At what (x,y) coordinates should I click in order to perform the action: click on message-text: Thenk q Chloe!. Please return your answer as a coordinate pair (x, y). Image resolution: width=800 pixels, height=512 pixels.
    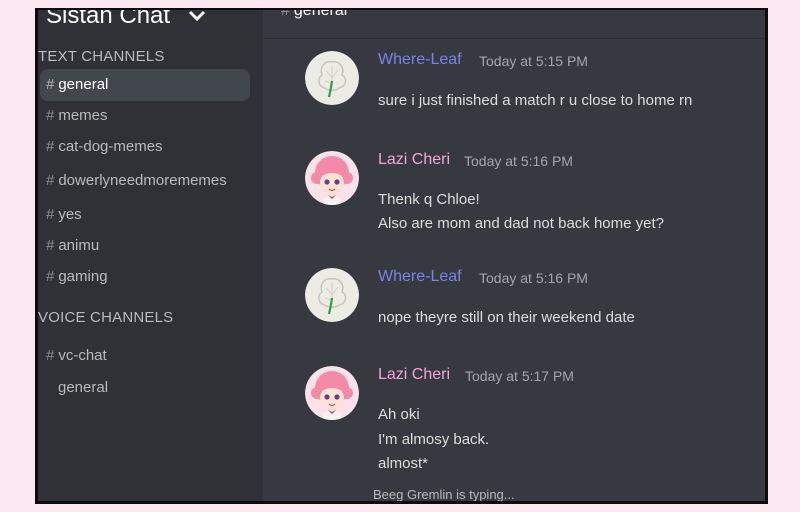
    Looking at the image, I should click on (429, 199).